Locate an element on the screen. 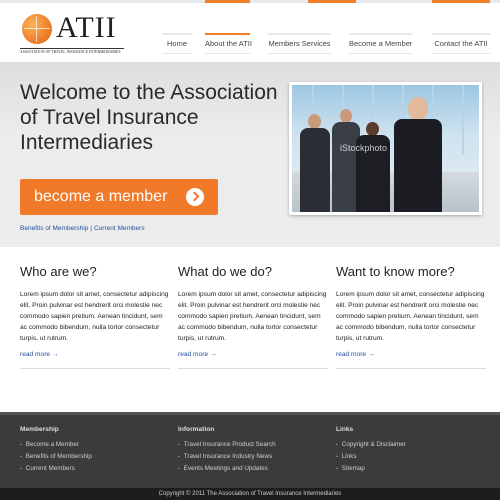 The height and width of the screenshot is (500, 500). hero-links: Benefits of Membership | Current Members is located at coordinates (82, 228).